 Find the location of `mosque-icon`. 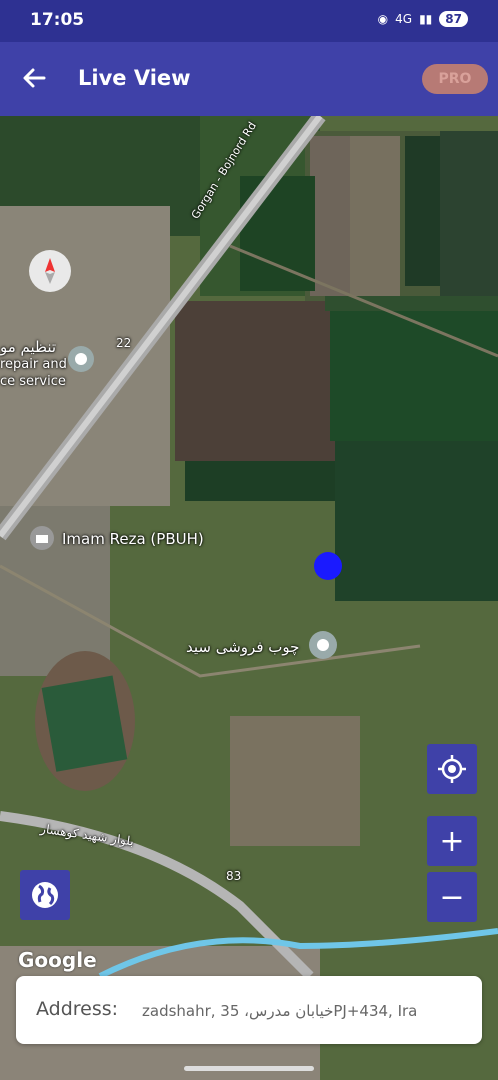

mosque-icon is located at coordinates (42, 538).